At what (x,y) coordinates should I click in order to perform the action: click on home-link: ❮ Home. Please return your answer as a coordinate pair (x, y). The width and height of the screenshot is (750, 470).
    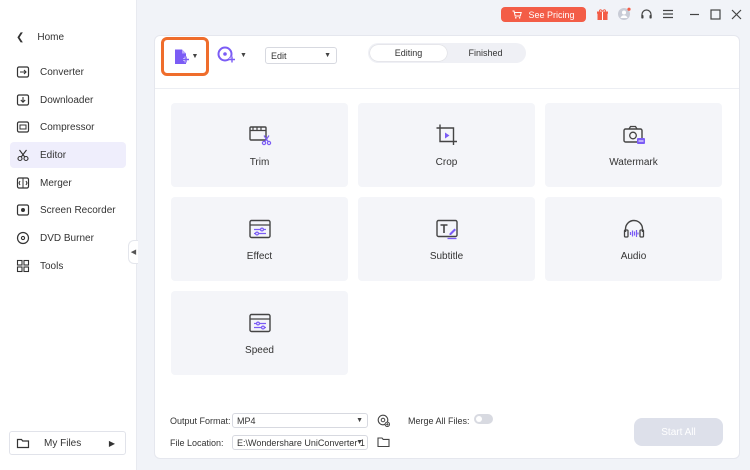
    Looking at the image, I should click on (40, 37).